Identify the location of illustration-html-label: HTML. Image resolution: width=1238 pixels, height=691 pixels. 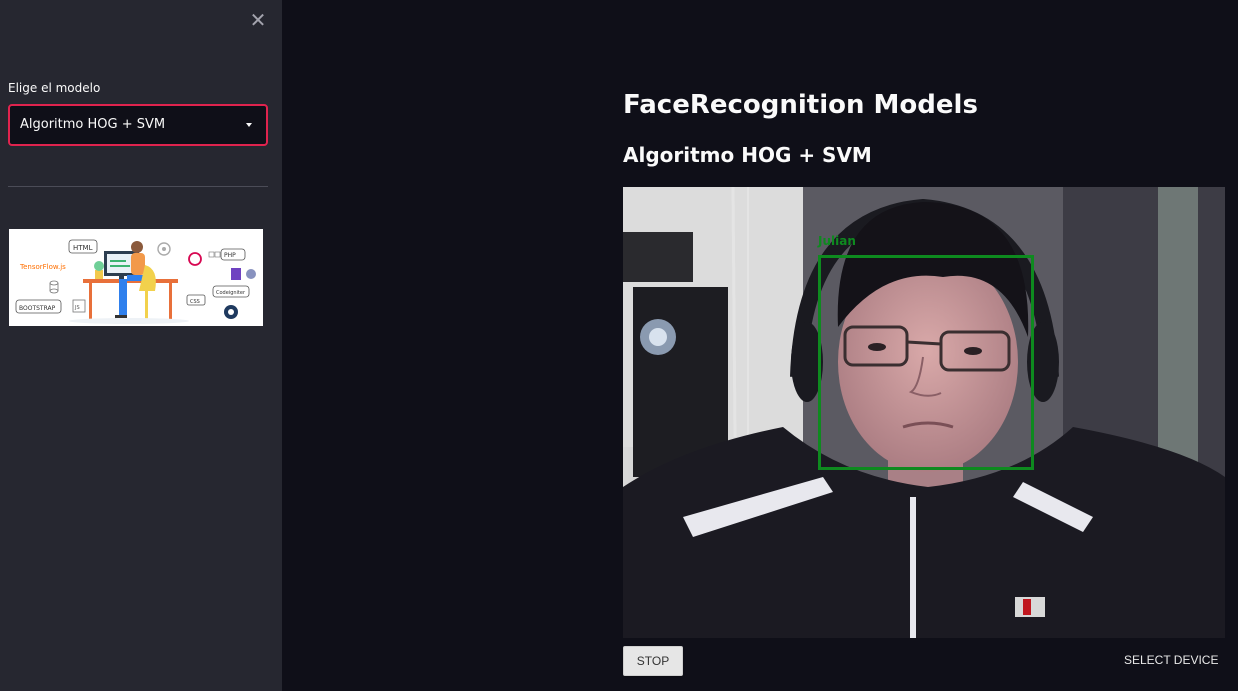
(83, 248).